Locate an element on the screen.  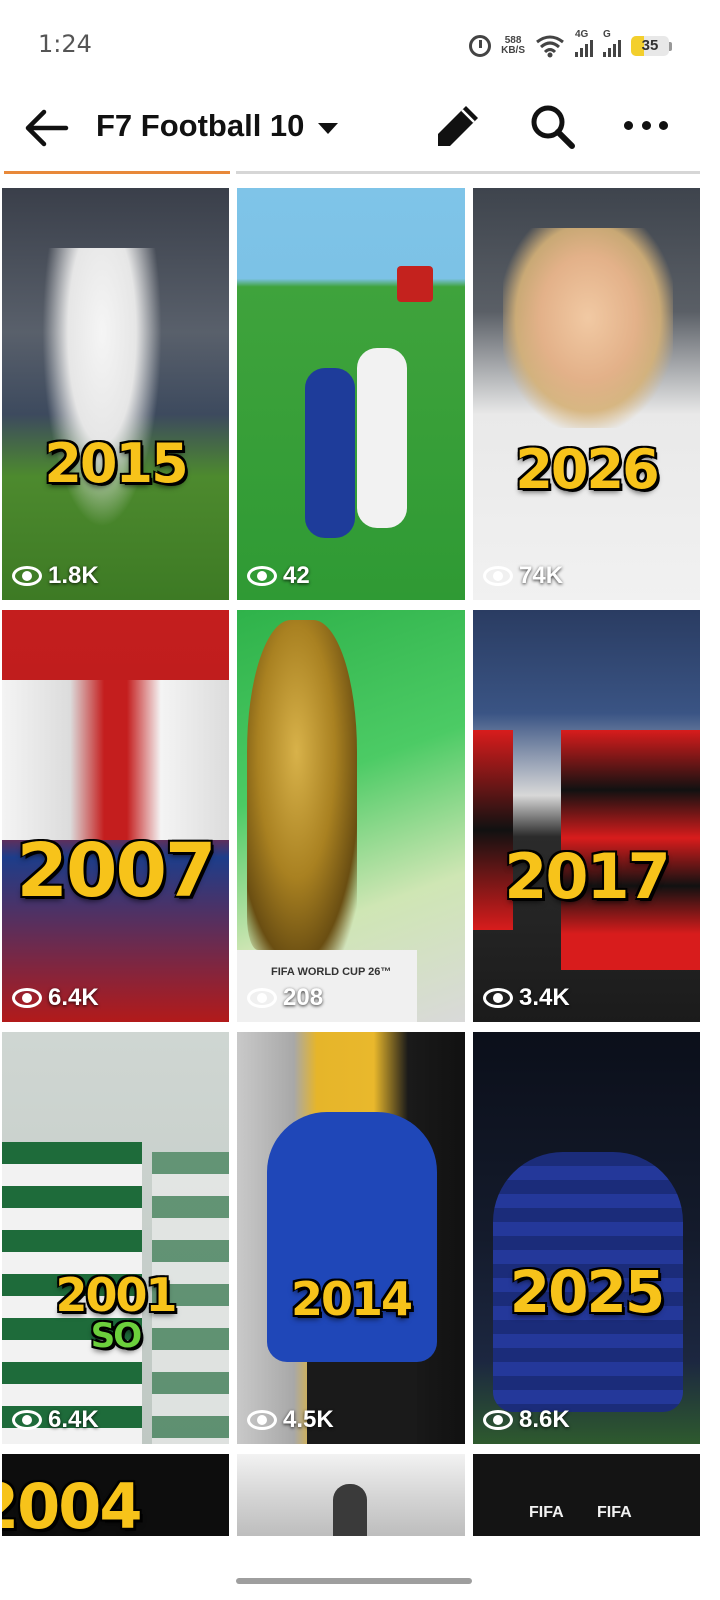
status-icons: 588 KB/S 4G G 35 is located at coordinates (570, 45).